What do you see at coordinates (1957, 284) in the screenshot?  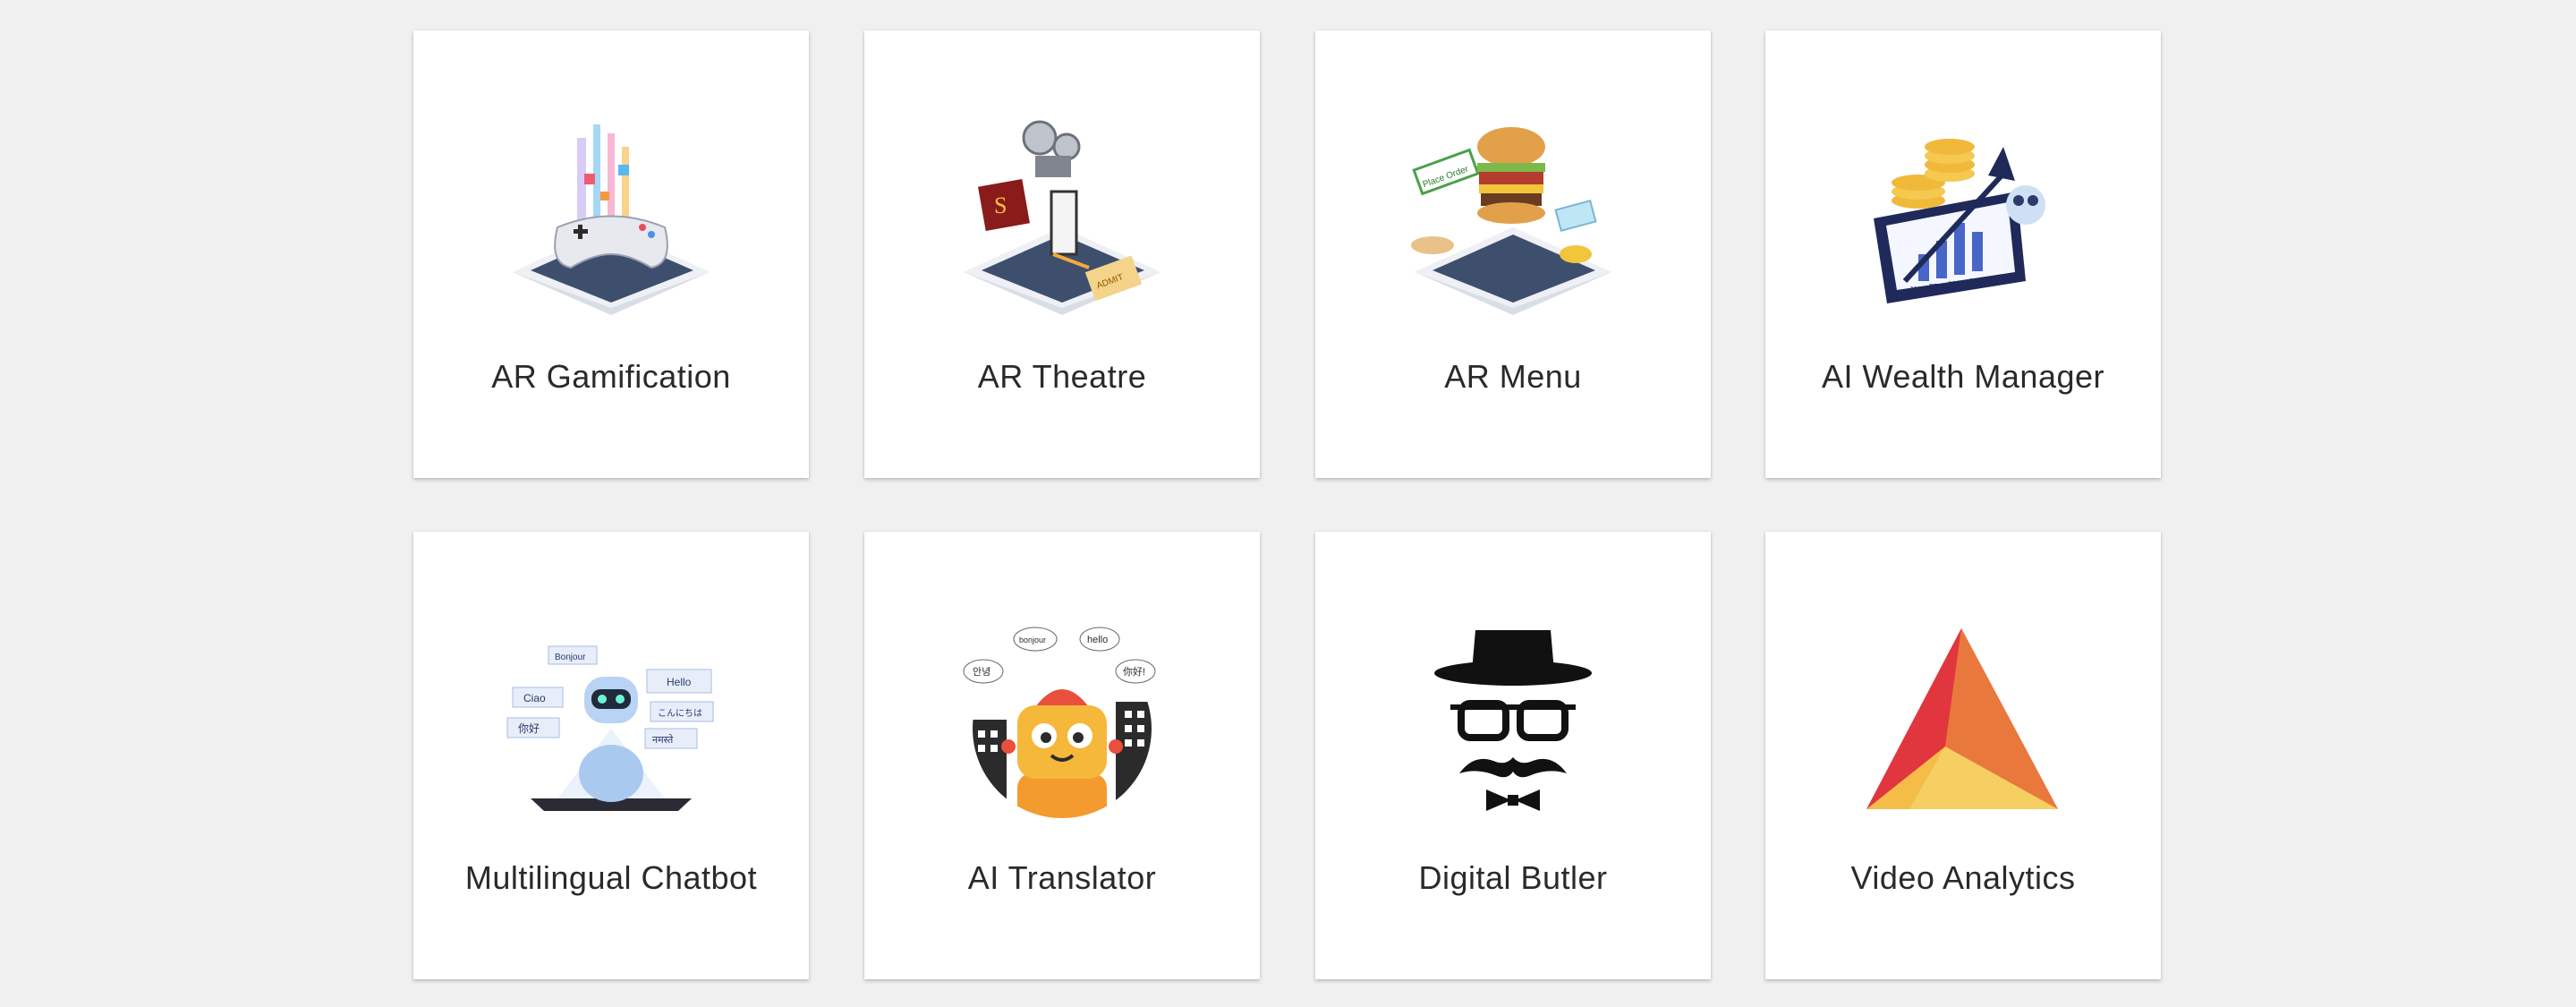 I see `svg-text: MAR` at bounding box center [1957, 284].